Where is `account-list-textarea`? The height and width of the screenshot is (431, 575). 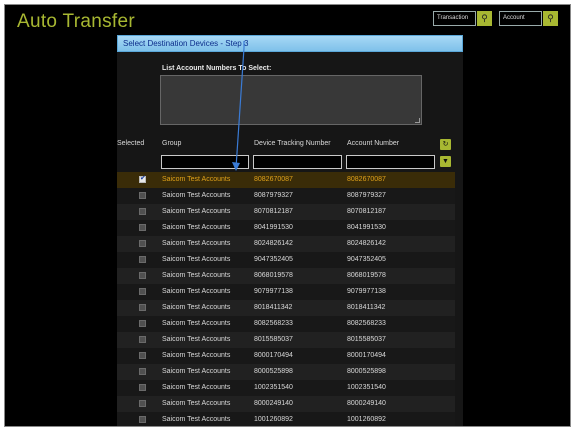 account-list-textarea is located at coordinates (291, 100).